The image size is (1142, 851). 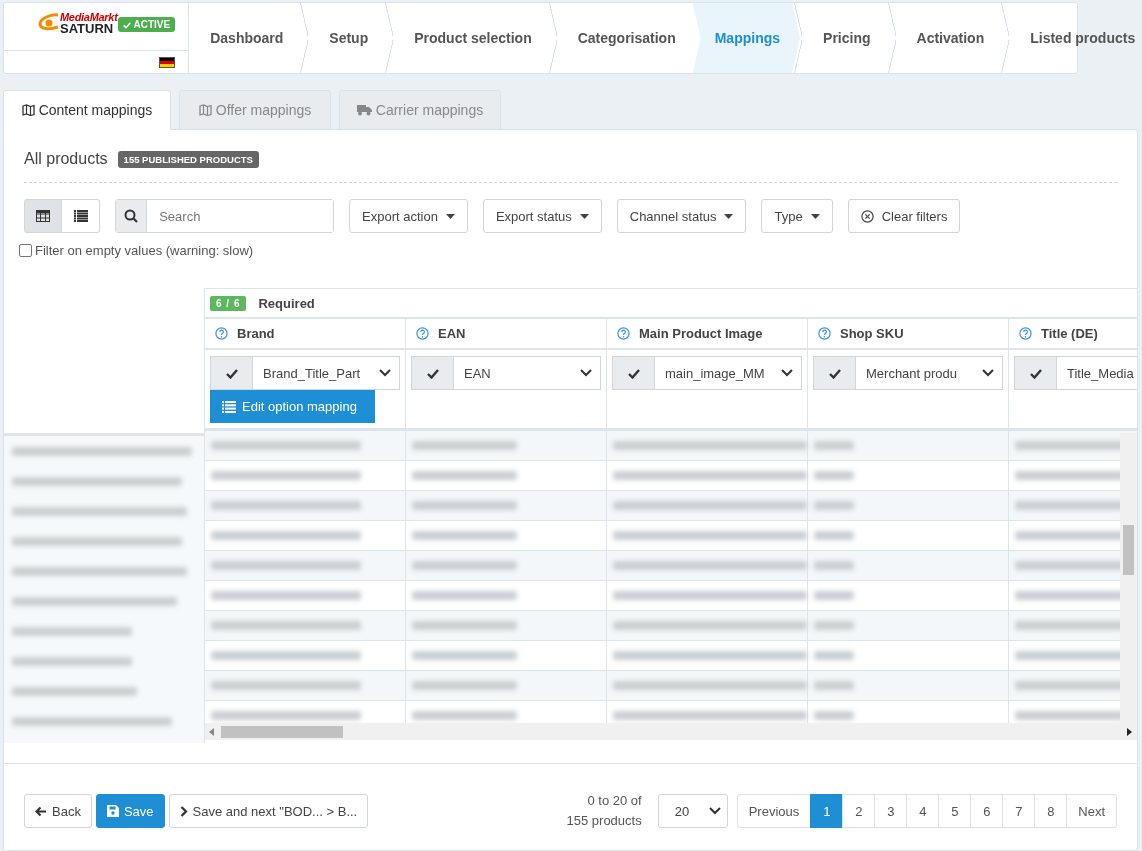 I want to click on mapping-select: Title_Media, so click(x=1075, y=373).